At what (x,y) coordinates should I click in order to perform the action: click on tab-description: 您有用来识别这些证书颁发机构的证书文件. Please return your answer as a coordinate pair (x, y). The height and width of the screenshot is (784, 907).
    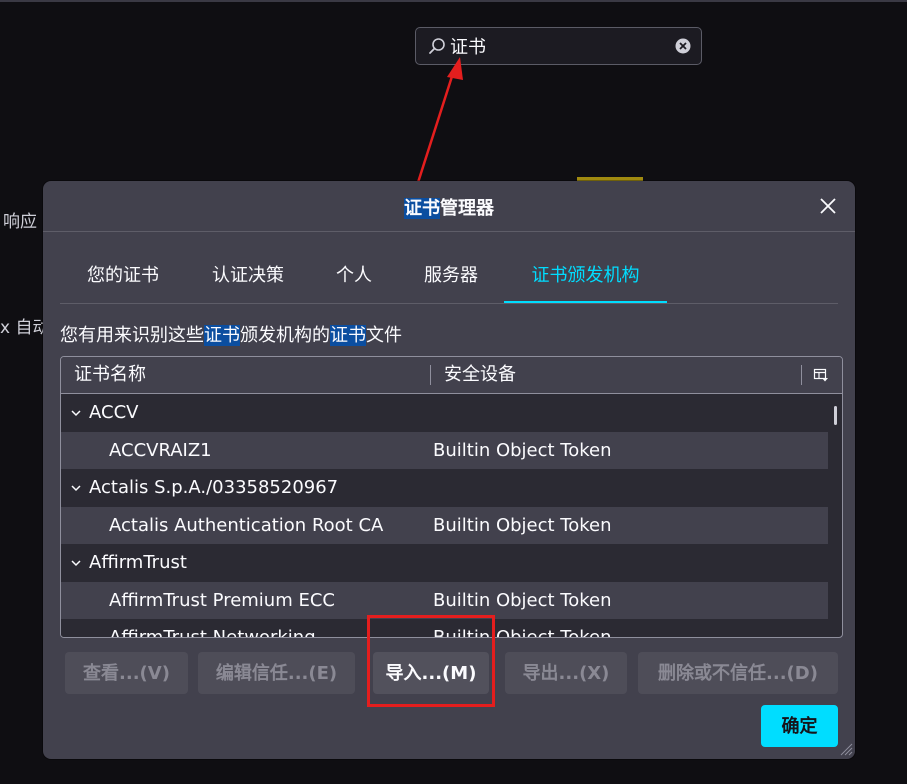
    Looking at the image, I should click on (231, 334).